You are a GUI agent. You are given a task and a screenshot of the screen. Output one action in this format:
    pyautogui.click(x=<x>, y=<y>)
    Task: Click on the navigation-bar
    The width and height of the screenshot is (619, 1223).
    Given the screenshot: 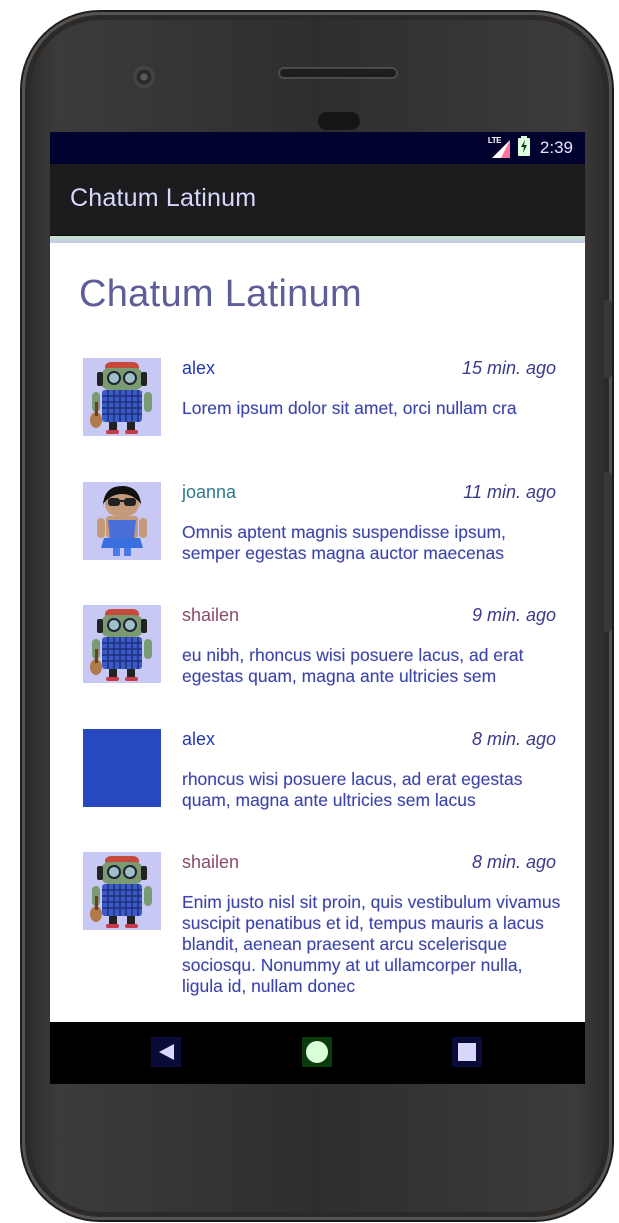 What is the action you would take?
    pyautogui.click(x=317, y=1053)
    